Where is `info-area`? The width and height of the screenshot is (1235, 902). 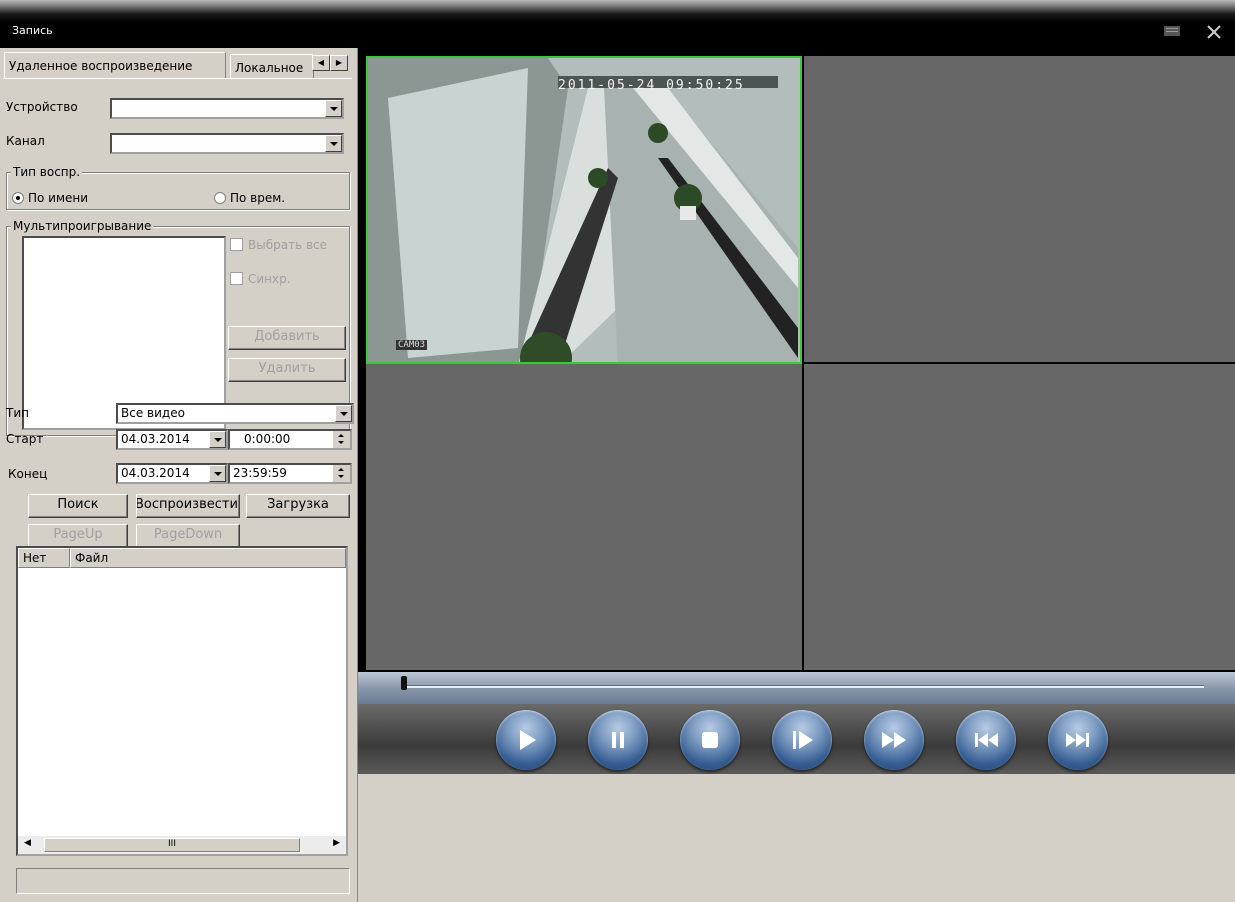 info-area is located at coordinates (796, 838).